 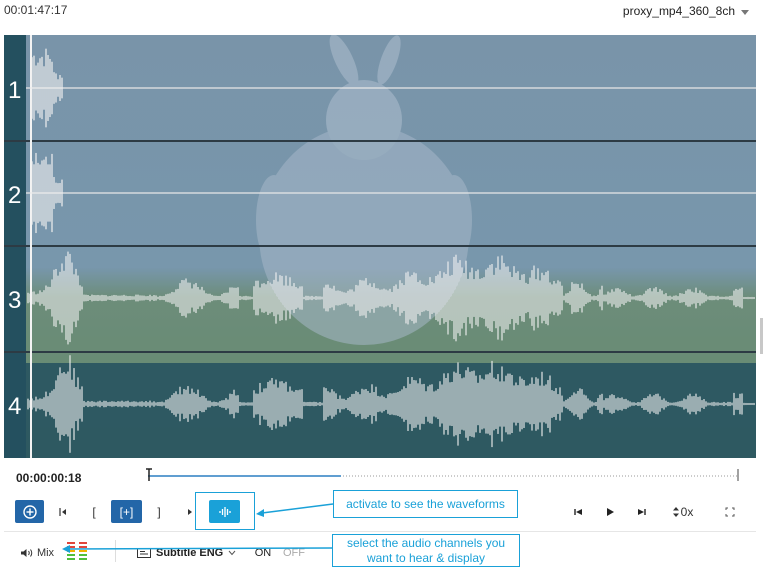 What do you see at coordinates (443, 474) in the screenshot?
I see `timeline-scrubber` at bounding box center [443, 474].